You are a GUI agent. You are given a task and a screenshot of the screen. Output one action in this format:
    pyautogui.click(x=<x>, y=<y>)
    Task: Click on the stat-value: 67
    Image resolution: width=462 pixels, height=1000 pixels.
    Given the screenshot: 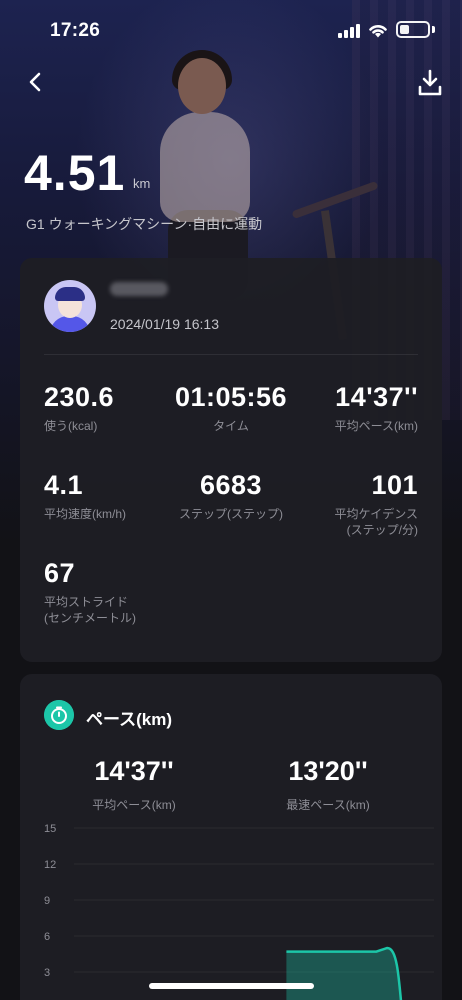 What is the action you would take?
    pyautogui.click(x=60, y=573)
    